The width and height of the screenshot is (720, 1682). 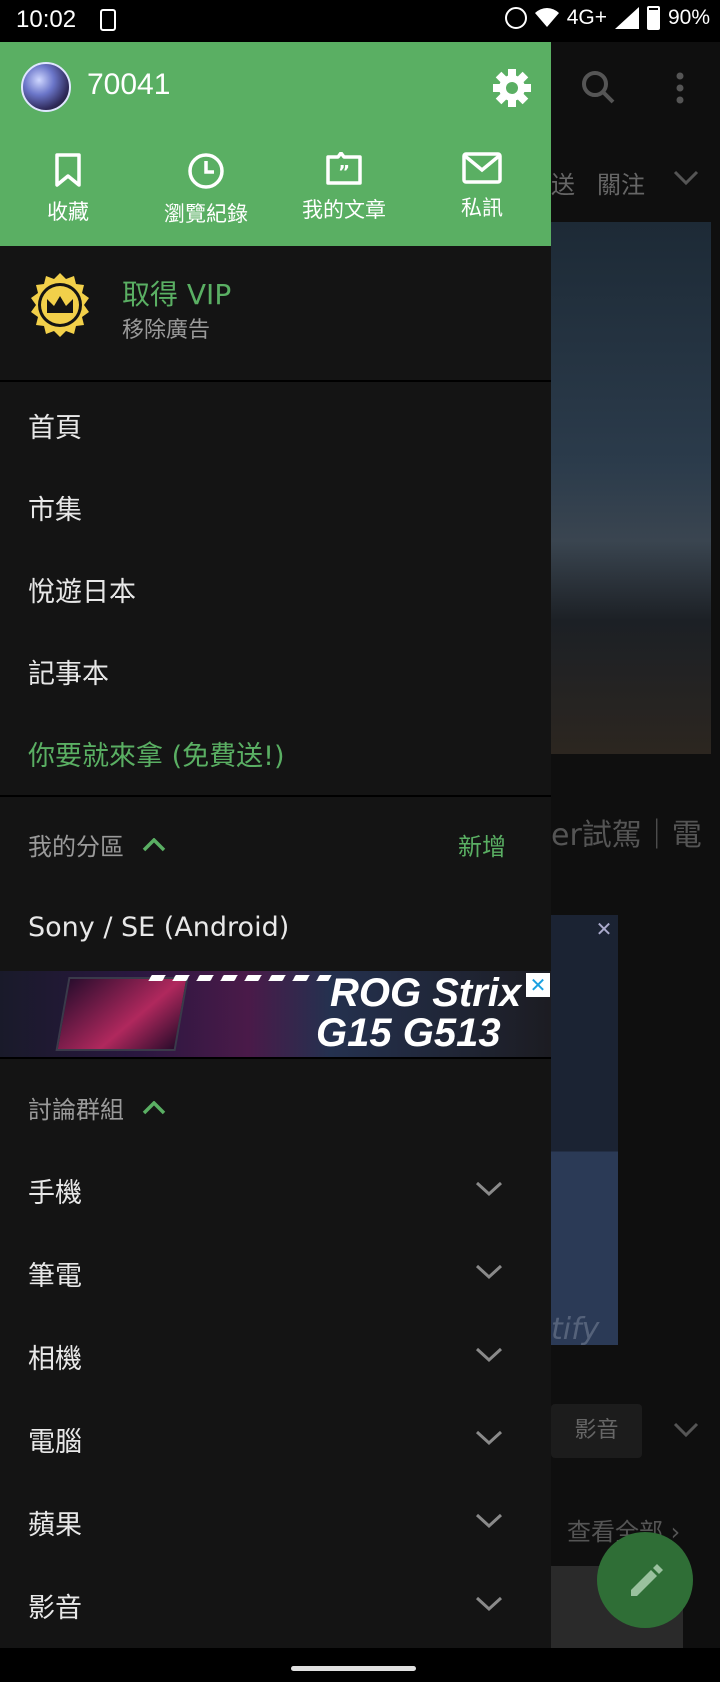 I want to click on network-type: 4G+, so click(x=586, y=17).